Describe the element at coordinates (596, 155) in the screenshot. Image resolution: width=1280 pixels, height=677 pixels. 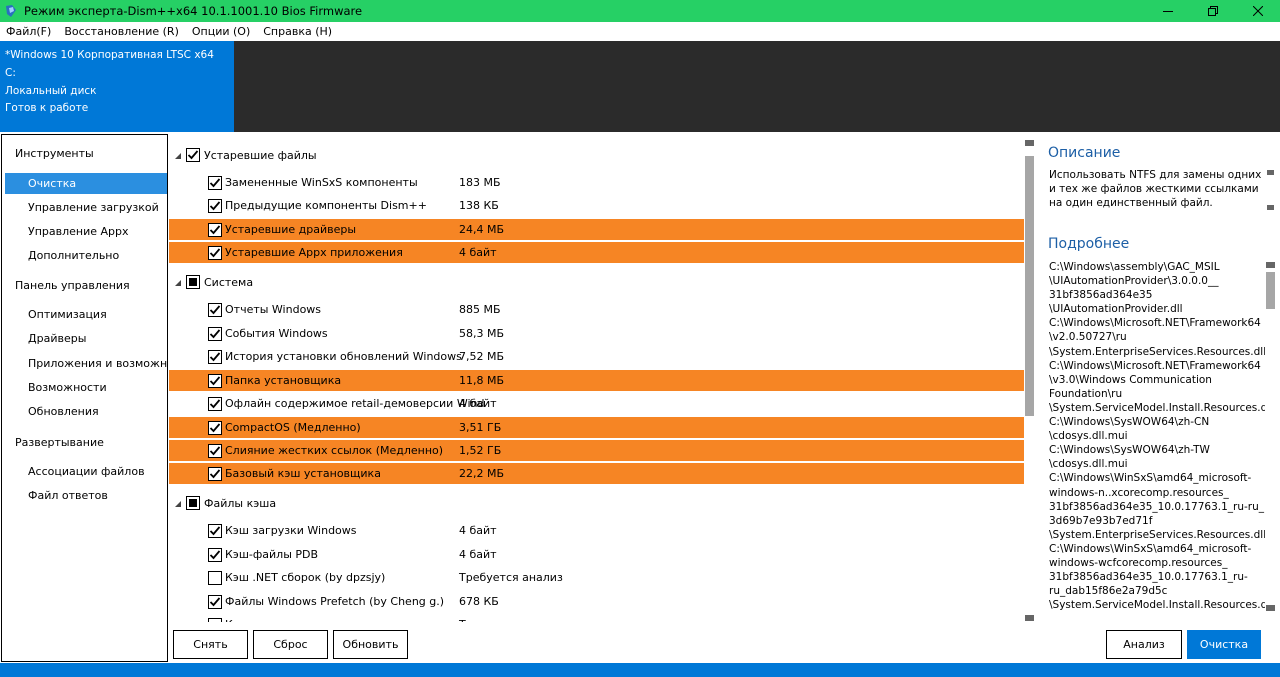
I see `group-obsolete-files: Устаревшие файлы` at that location.